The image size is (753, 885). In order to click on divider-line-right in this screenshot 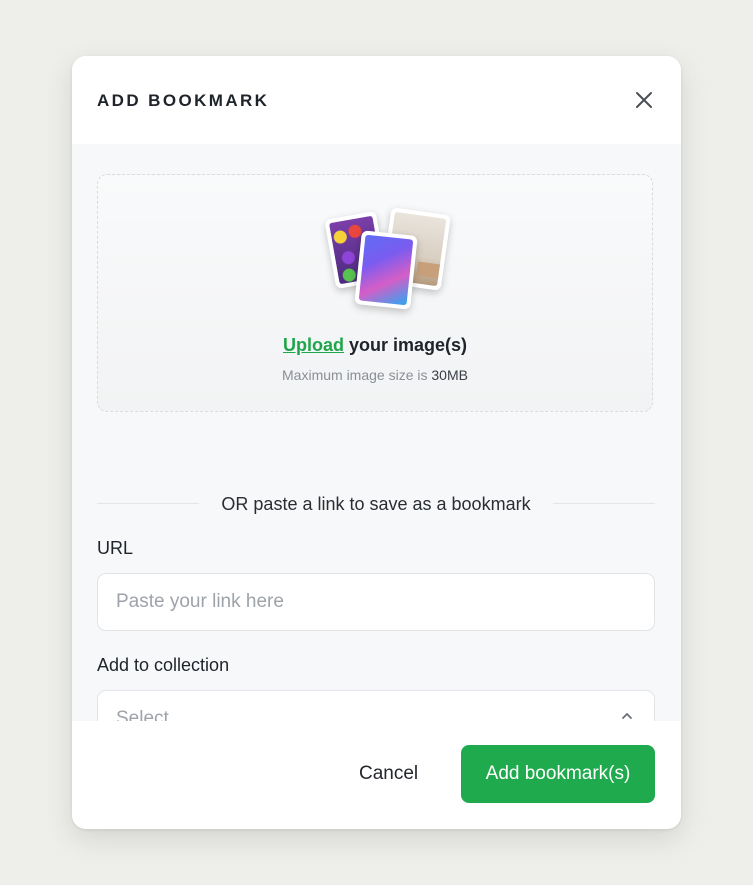, I will do `click(604, 503)`.